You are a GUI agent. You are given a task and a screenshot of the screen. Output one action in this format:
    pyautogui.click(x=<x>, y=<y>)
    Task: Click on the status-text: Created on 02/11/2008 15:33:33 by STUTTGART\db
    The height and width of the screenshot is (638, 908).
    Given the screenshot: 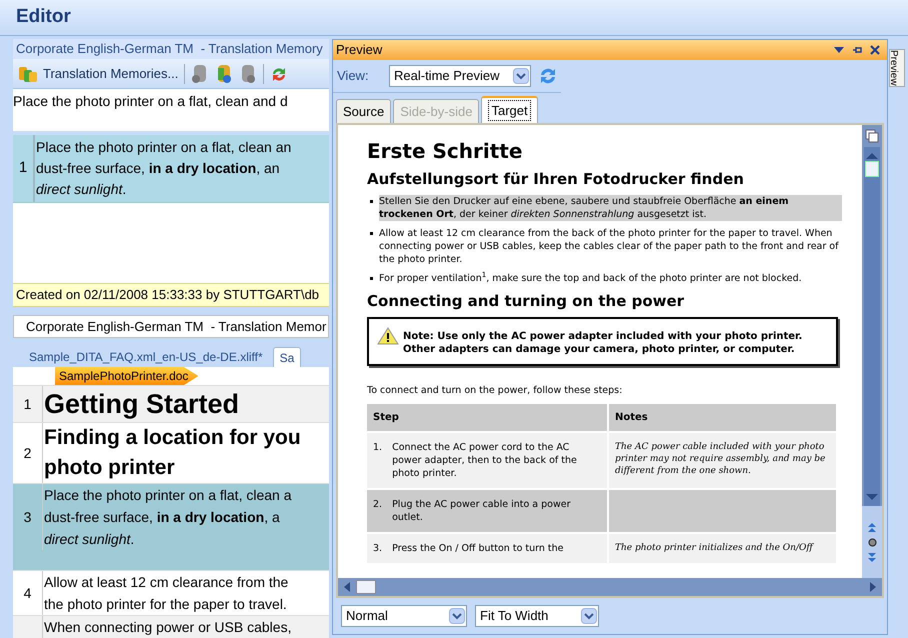 What is the action you would take?
    pyautogui.click(x=171, y=295)
    